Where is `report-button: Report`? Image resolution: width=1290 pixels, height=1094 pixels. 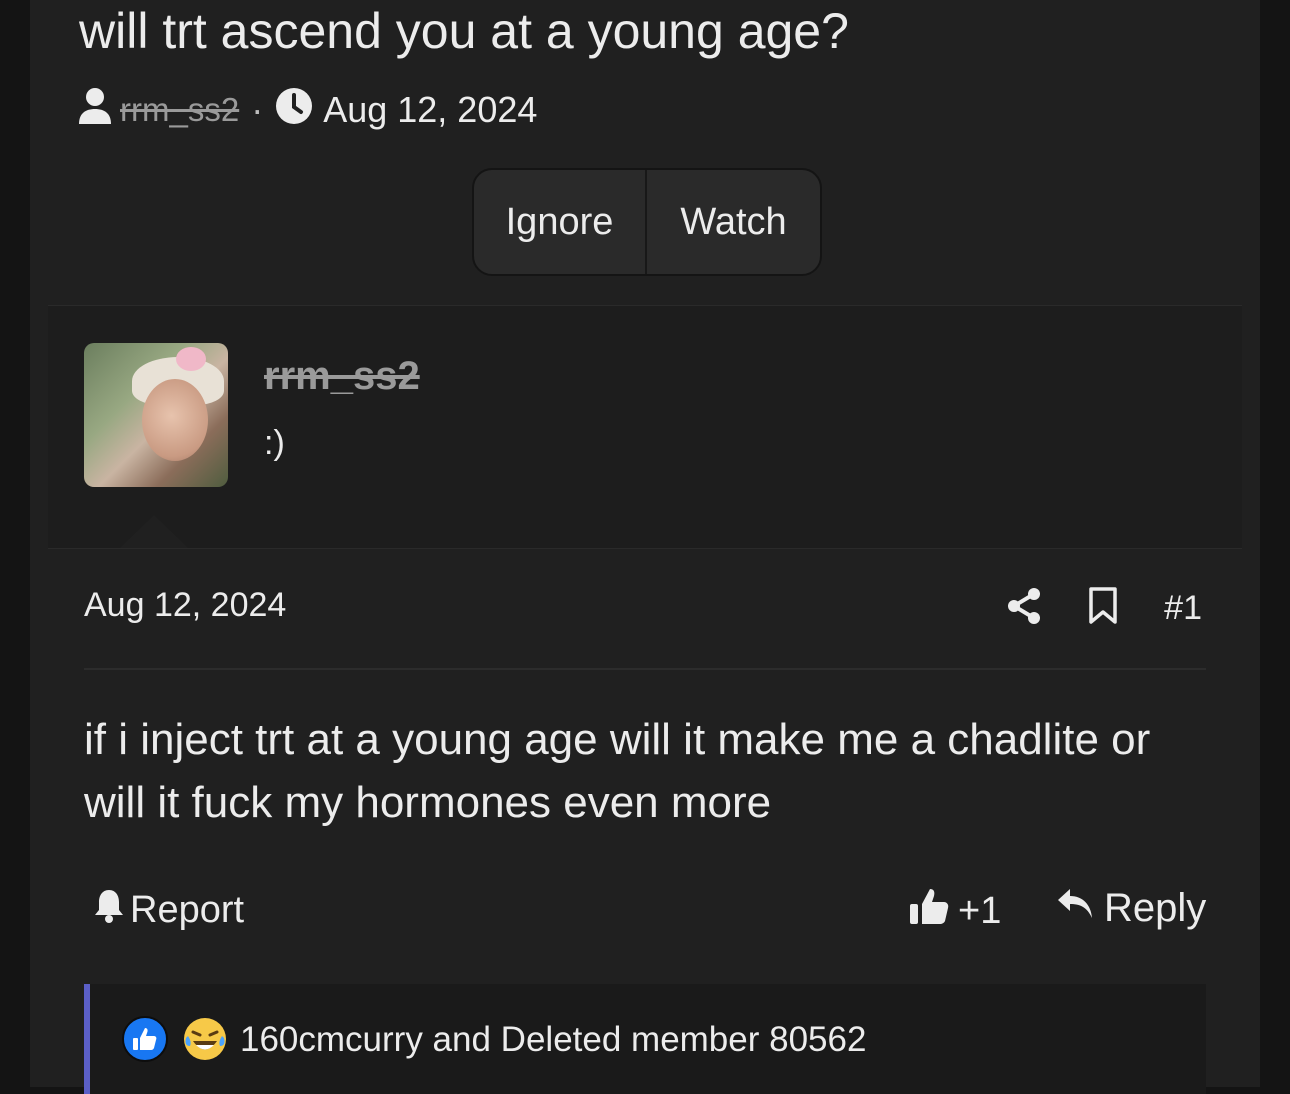
report-button: Report is located at coordinates (168, 910).